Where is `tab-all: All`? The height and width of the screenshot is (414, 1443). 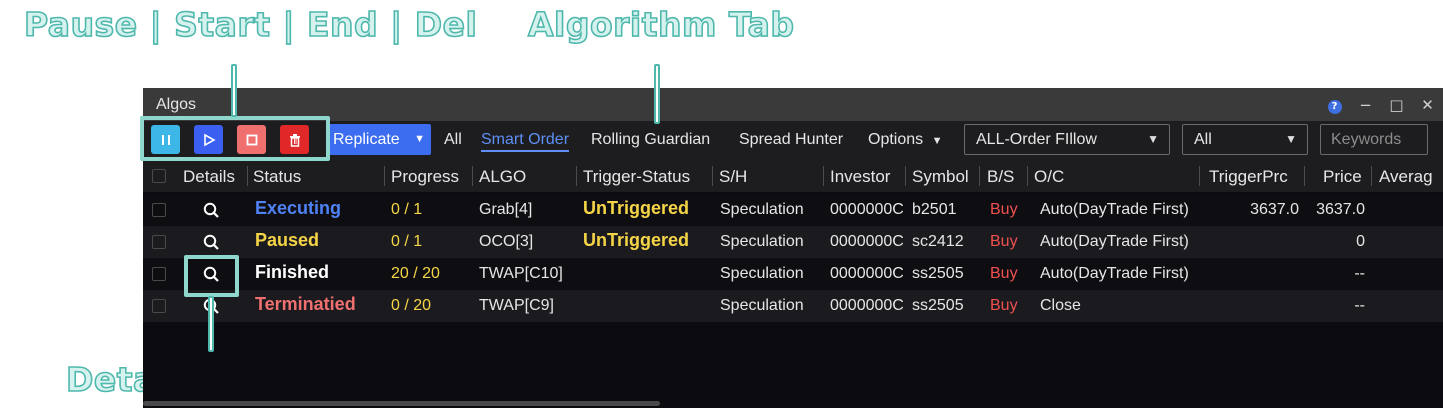 tab-all: All is located at coordinates (453, 140).